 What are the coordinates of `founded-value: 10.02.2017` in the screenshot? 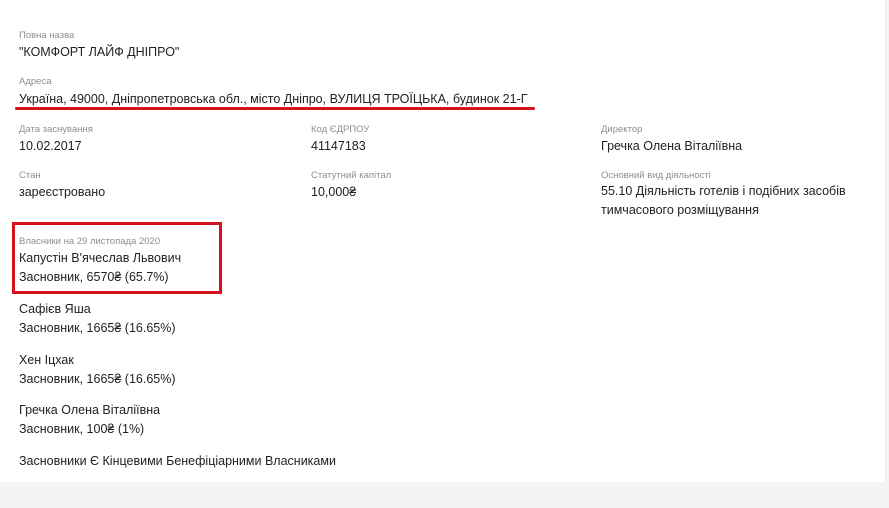 It's located at (50, 146).